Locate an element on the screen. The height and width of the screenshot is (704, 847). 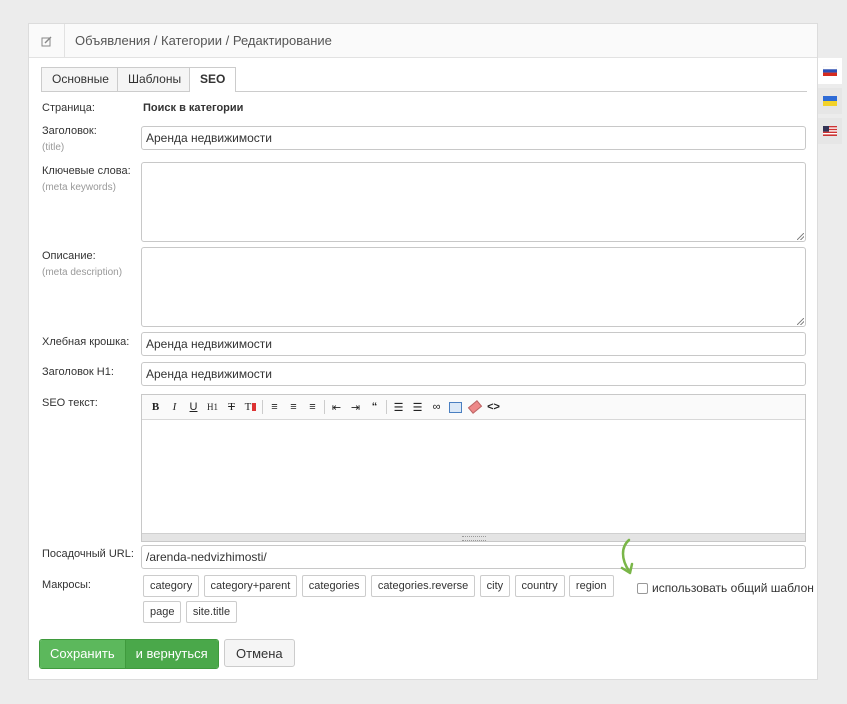
unordered-list-icon: ☰ is located at coordinates (417, 407).